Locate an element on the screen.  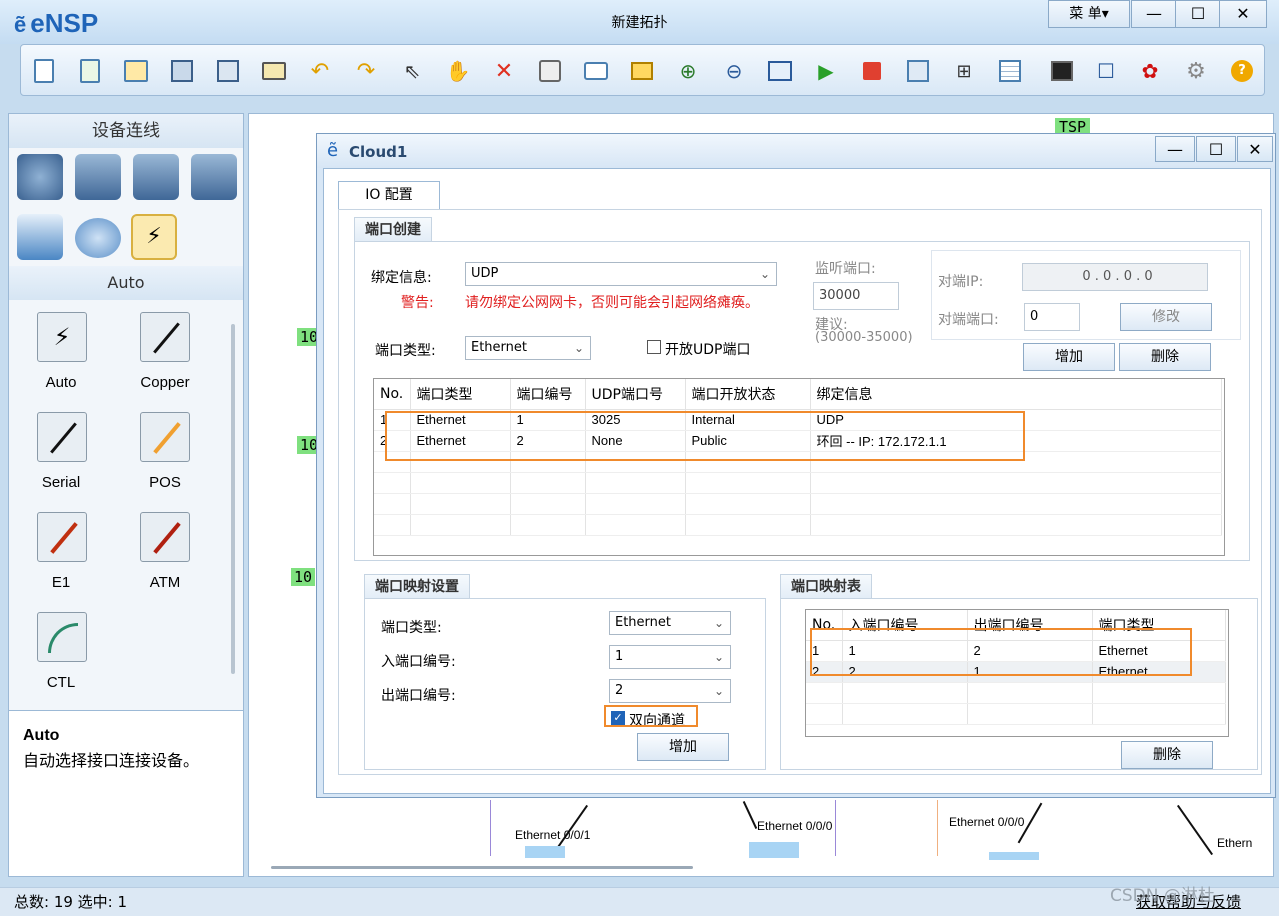
cloud-icon is located at coordinates (98, 238).